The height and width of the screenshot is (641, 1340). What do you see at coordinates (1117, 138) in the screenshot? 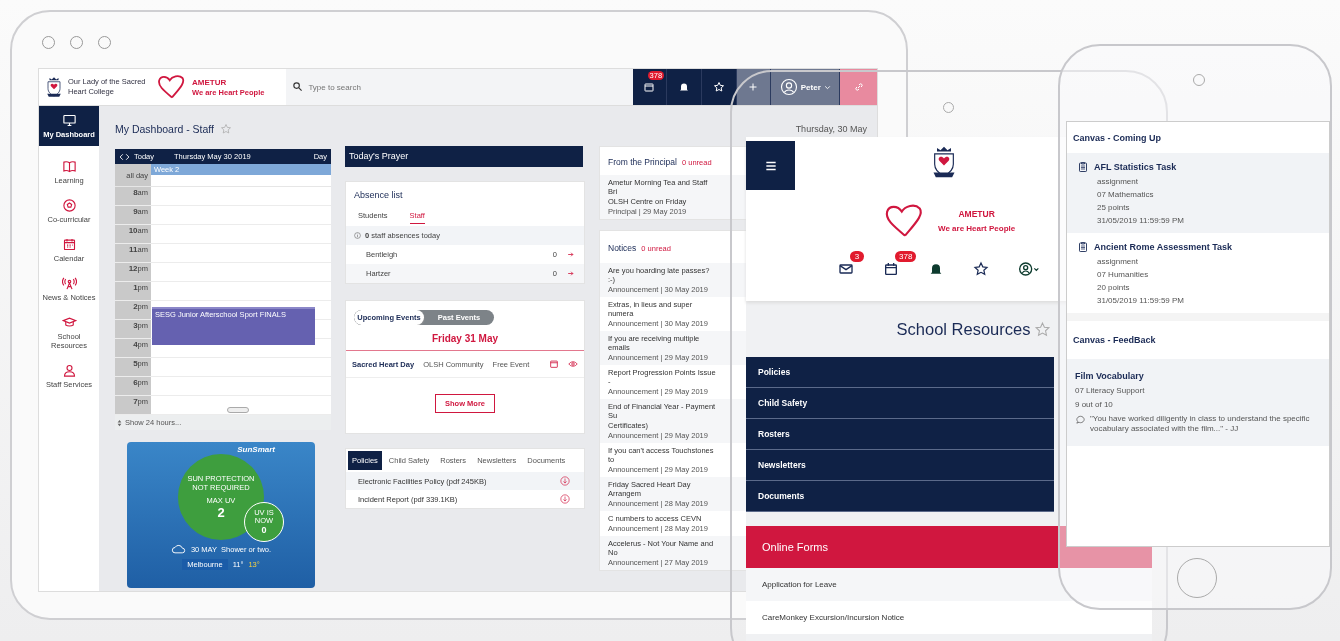
I see `section-title: Canvas - Coming Up` at bounding box center [1117, 138].